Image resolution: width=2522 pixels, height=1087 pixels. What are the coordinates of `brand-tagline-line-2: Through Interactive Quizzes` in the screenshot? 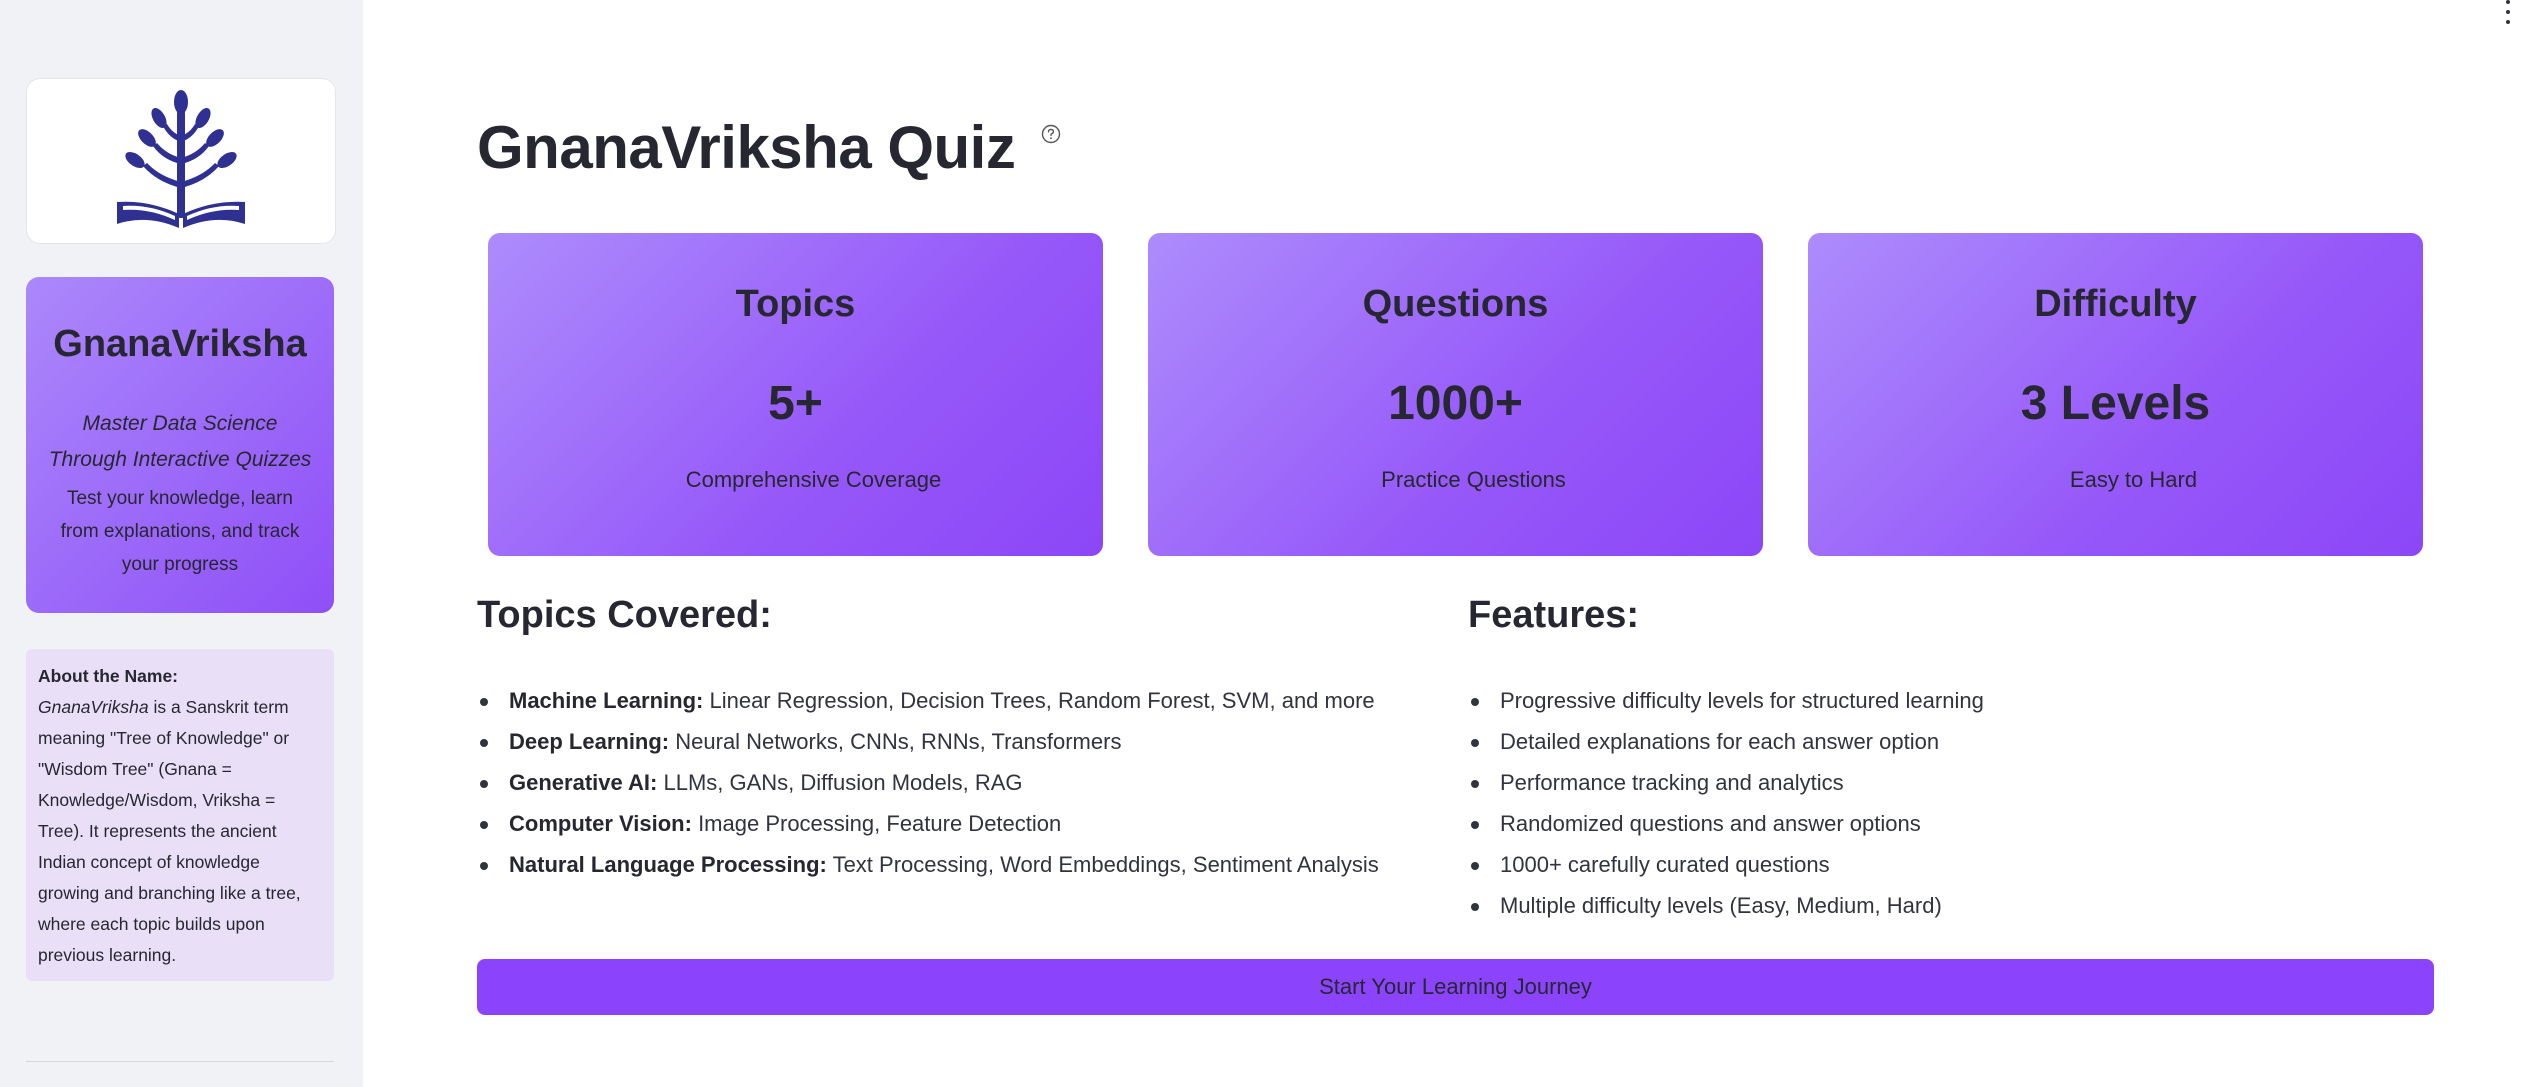 It's located at (180, 459).